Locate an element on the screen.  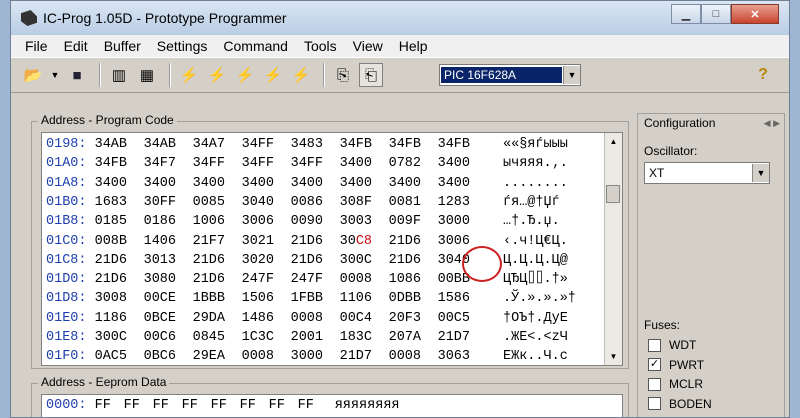
fuse-label: MCLR is located at coordinates (686, 384).